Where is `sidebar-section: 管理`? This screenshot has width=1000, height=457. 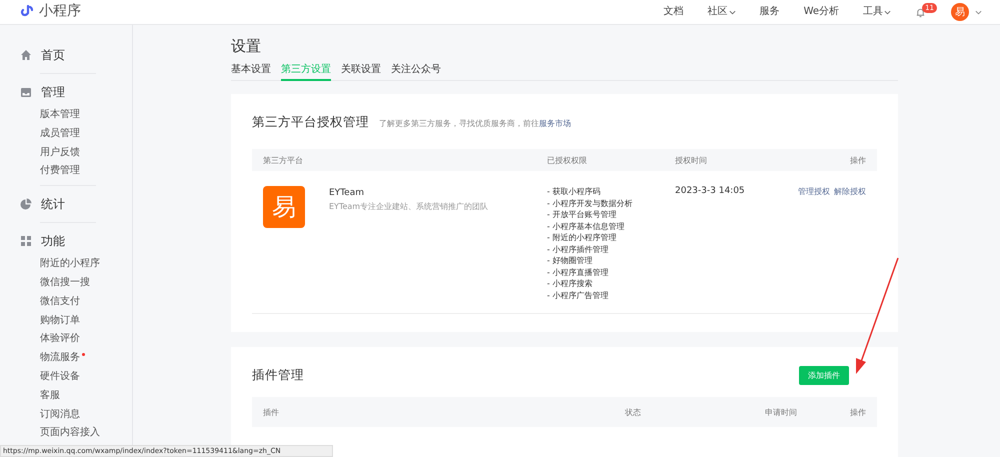 sidebar-section: 管理 is located at coordinates (53, 92).